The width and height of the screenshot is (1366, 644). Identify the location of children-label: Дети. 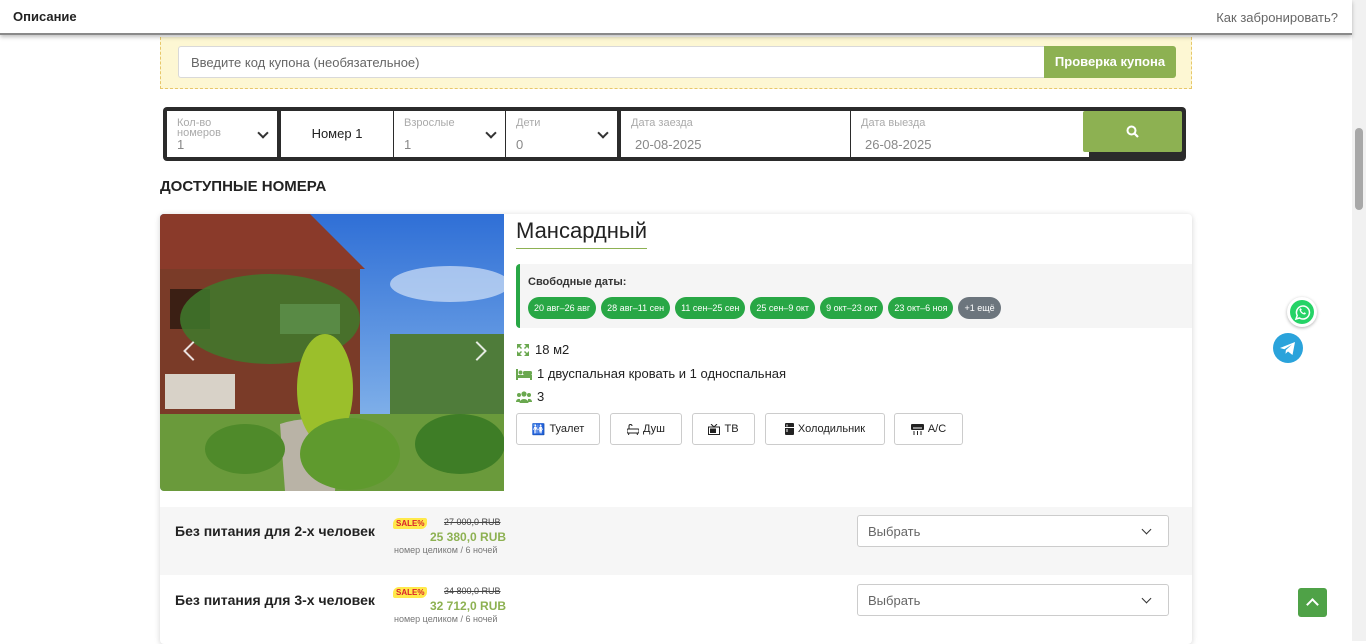
(528, 123).